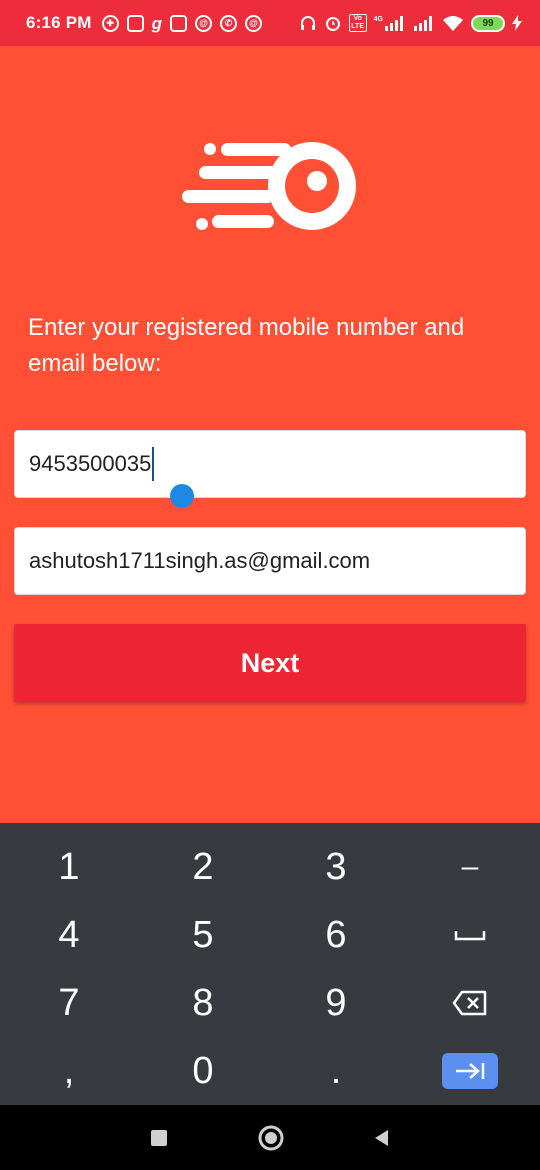 This screenshot has height=1170, width=540. I want to click on cursor-handle, so click(182, 496).